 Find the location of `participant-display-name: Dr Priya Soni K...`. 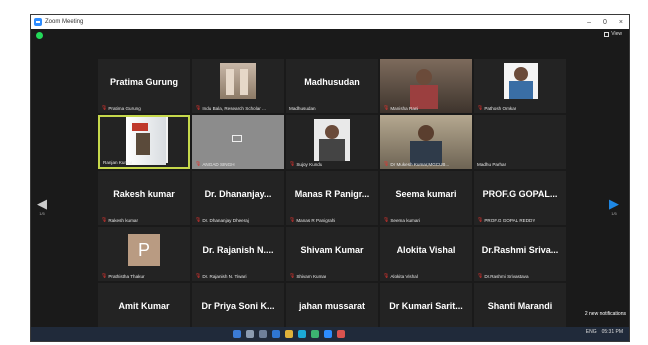

participant-display-name: Dr Priya Soni K... is located at coordinates (238, 306).